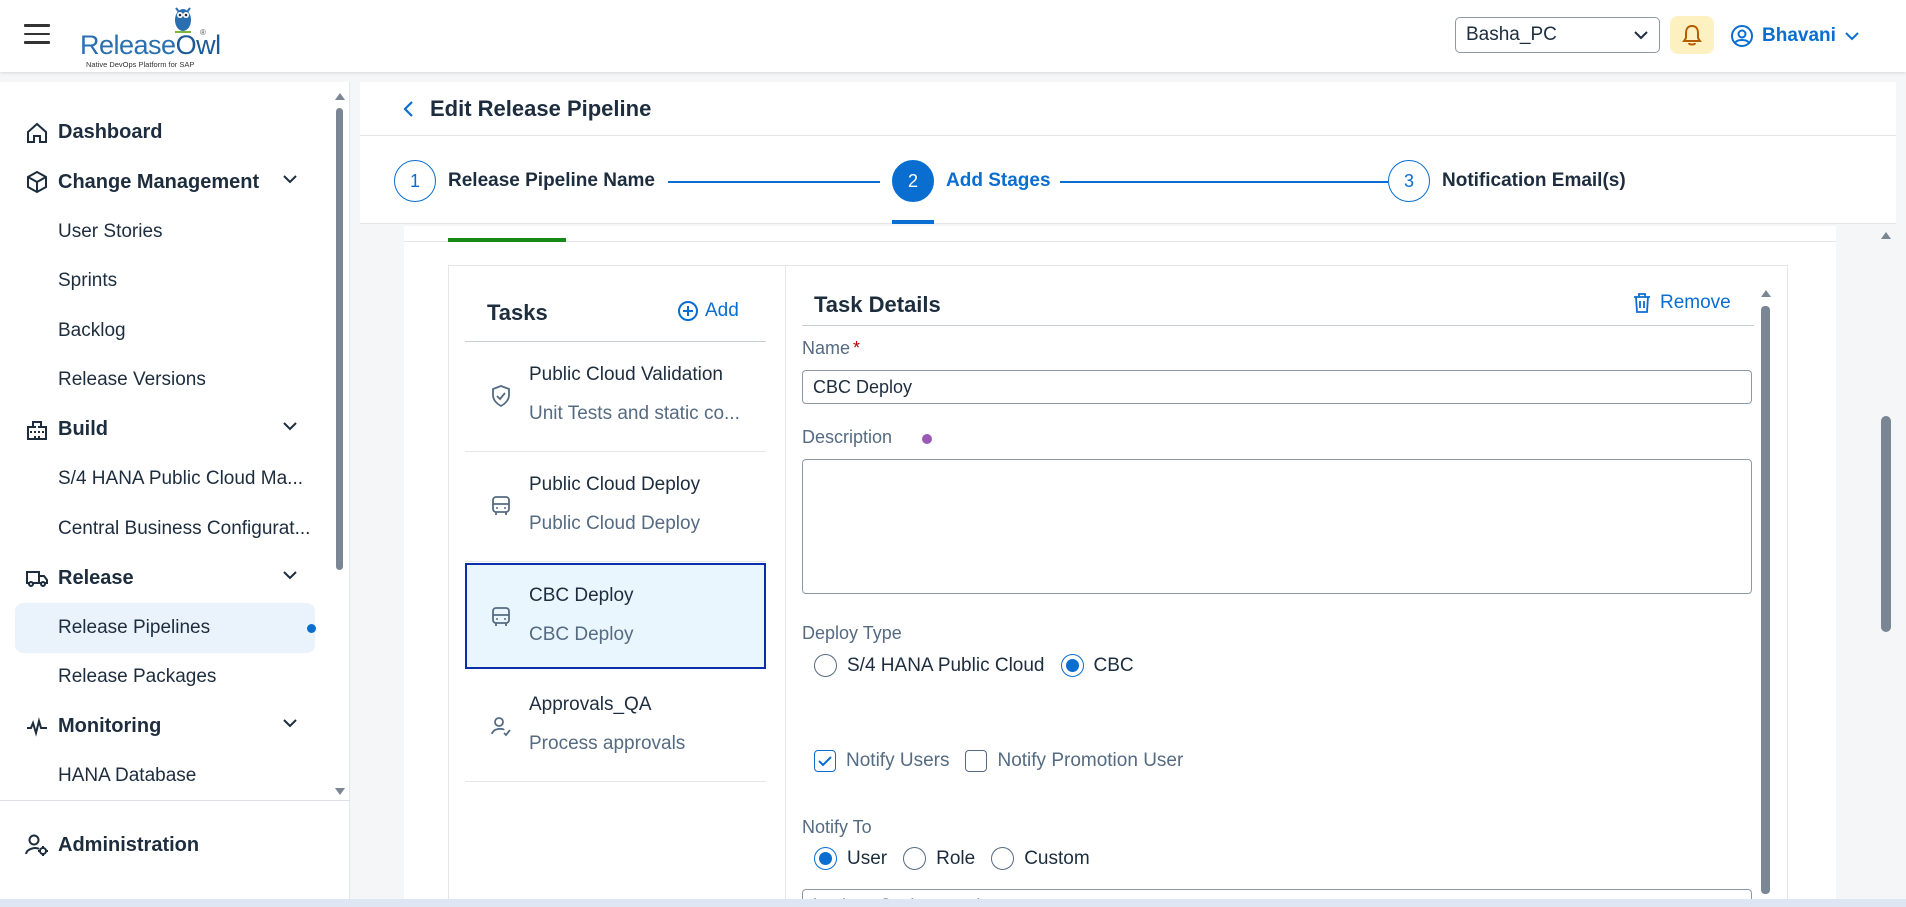 The width and height of the screenshot is (1906, 907). What do you see at coordinates (524, 181) in the screenshot?
I see `step-release-pipeline-name: 1 Release Pipeline Name` at bounding box center [524, 181].